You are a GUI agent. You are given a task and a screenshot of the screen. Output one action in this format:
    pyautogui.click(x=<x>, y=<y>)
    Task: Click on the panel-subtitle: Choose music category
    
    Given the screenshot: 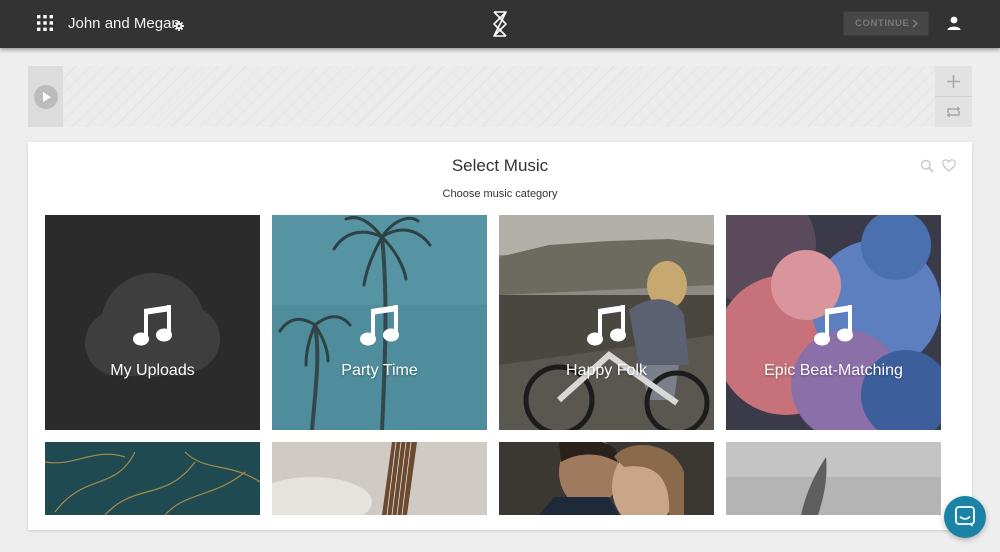 What is the action you would take?
    pyautogui.click(x=500, y=194)
    